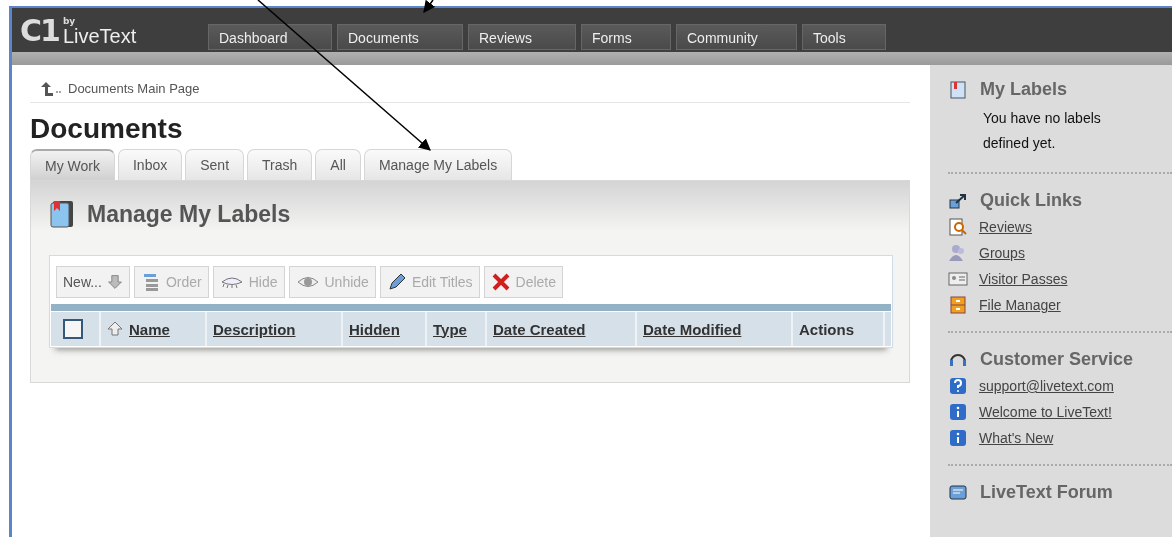 This screenshot has height=537, width=1172. I want to click on breadcrumb-link: Documents Main Page, so click(134, 88).